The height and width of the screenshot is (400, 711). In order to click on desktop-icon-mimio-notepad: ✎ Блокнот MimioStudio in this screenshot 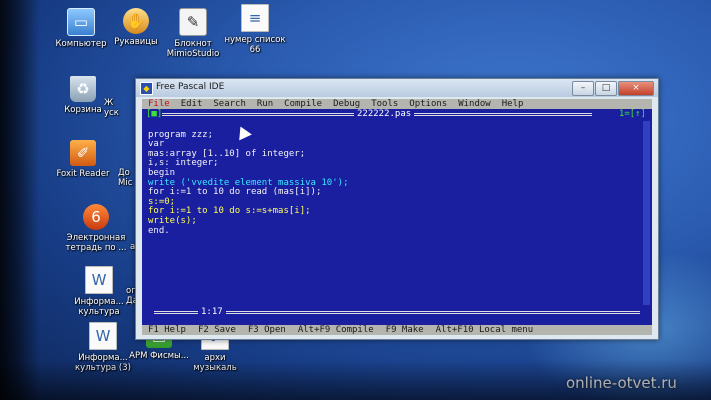, I will do `click(193, 33)`.